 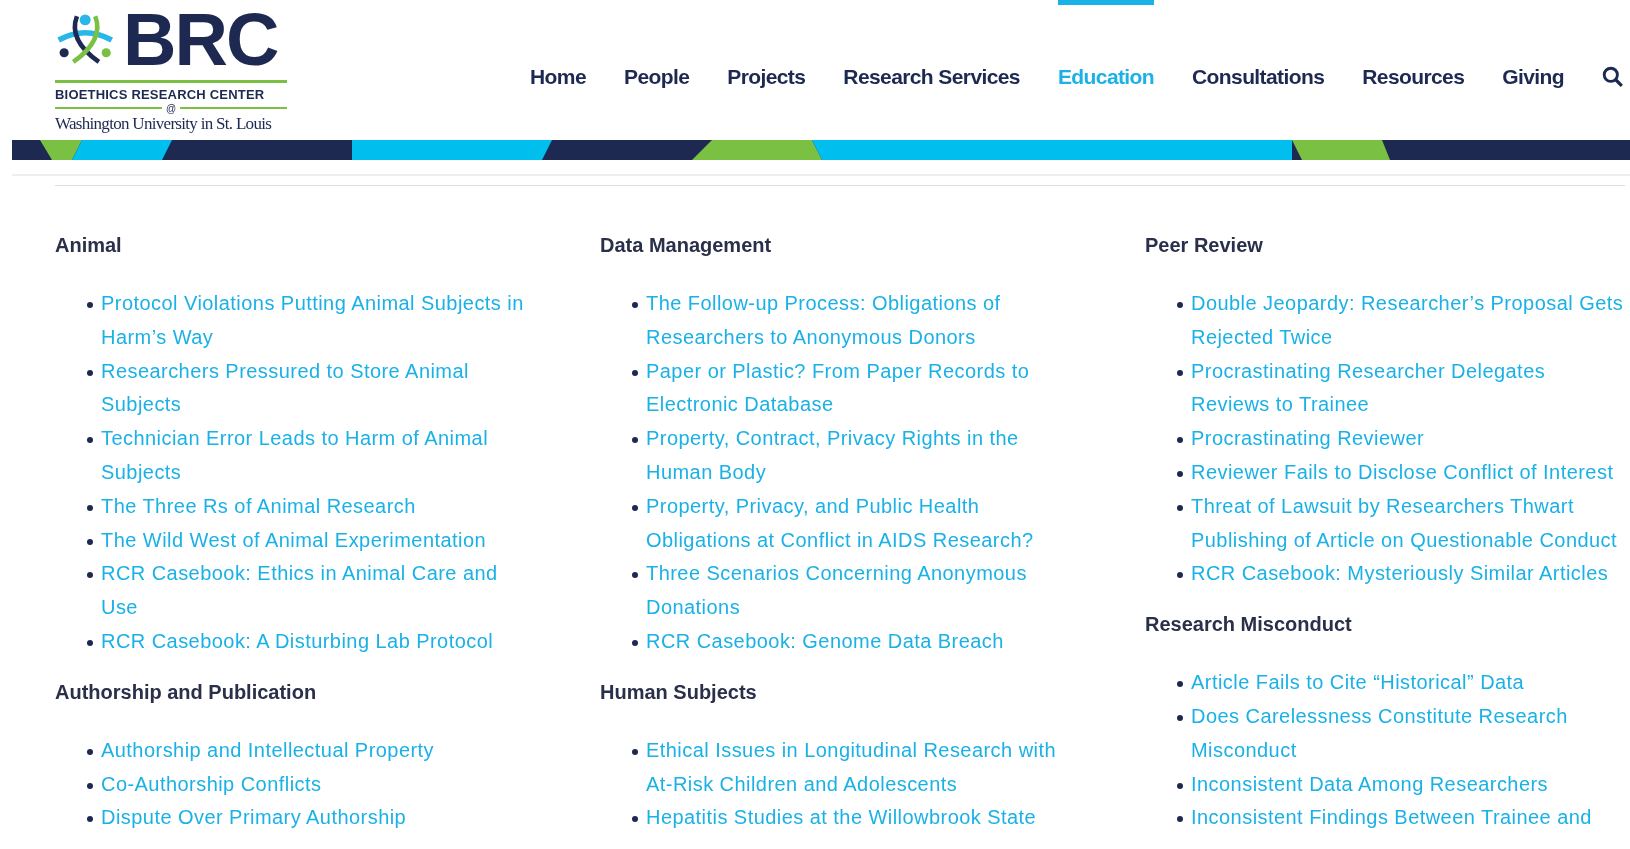 I want to click on nav-link: Resources, so click(x=1413, y=76).